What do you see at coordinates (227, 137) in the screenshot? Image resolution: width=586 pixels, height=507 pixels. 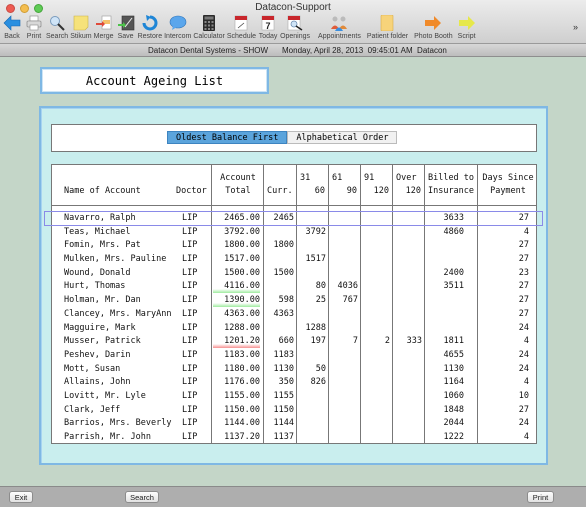 I see `sort-oldest-balance-first-tab: Oldest Balance First` at bounding box center [227, 137].